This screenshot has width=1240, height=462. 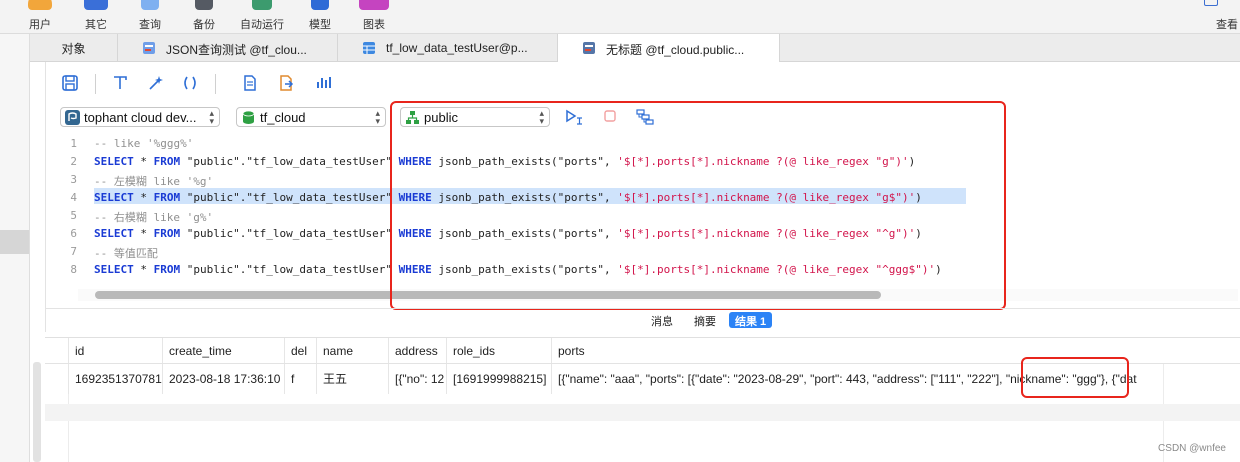 What do you see at coordinates (96, 5) in the screenshot?
I see `other-icon` at bounding box center [96, 5].